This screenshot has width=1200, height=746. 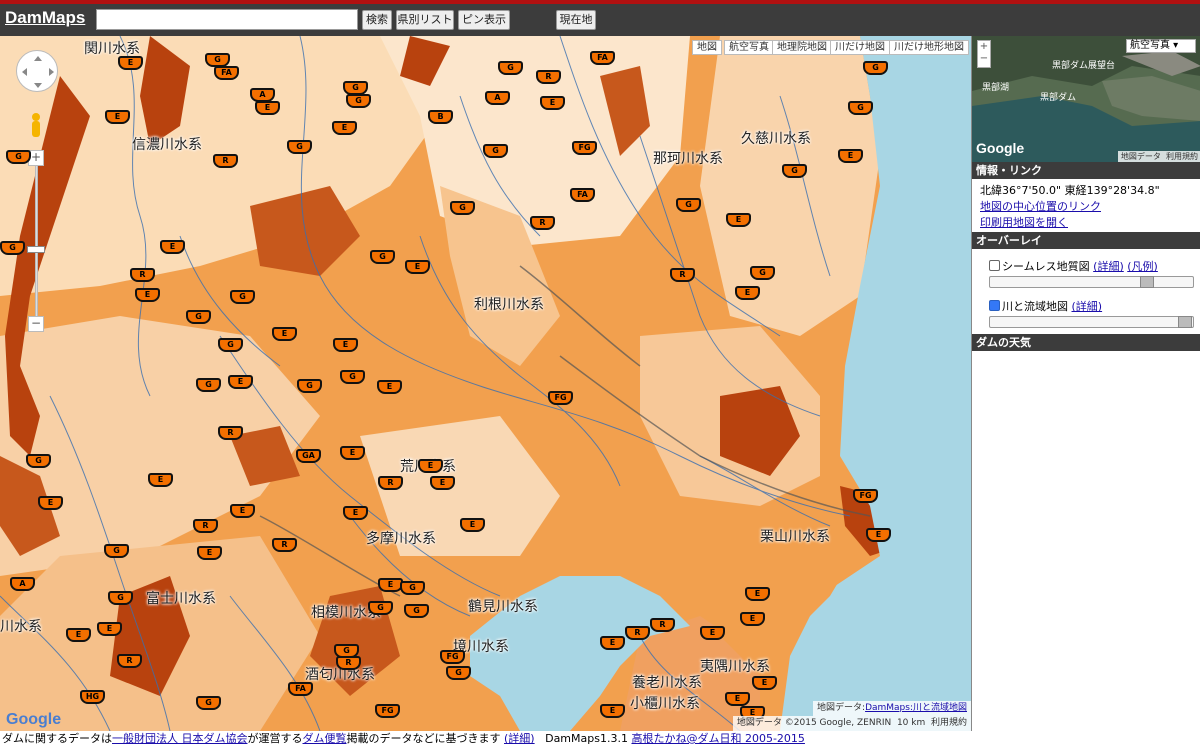 I want to click on zoom-slider-thumb, so click(x=36, y=249).